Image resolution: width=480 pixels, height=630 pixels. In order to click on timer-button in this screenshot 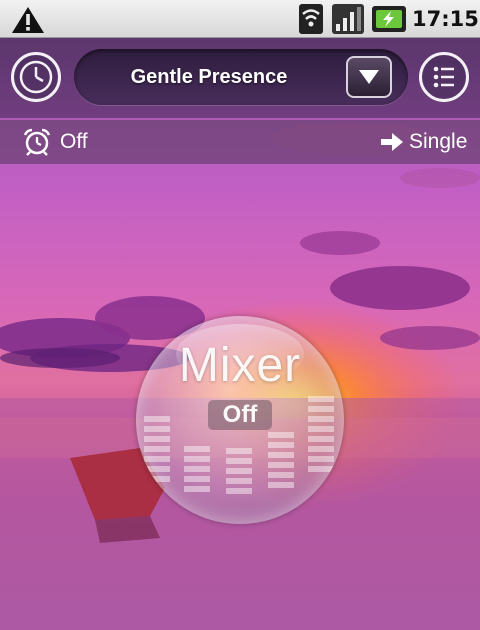, I will do `click(36, 77)`.